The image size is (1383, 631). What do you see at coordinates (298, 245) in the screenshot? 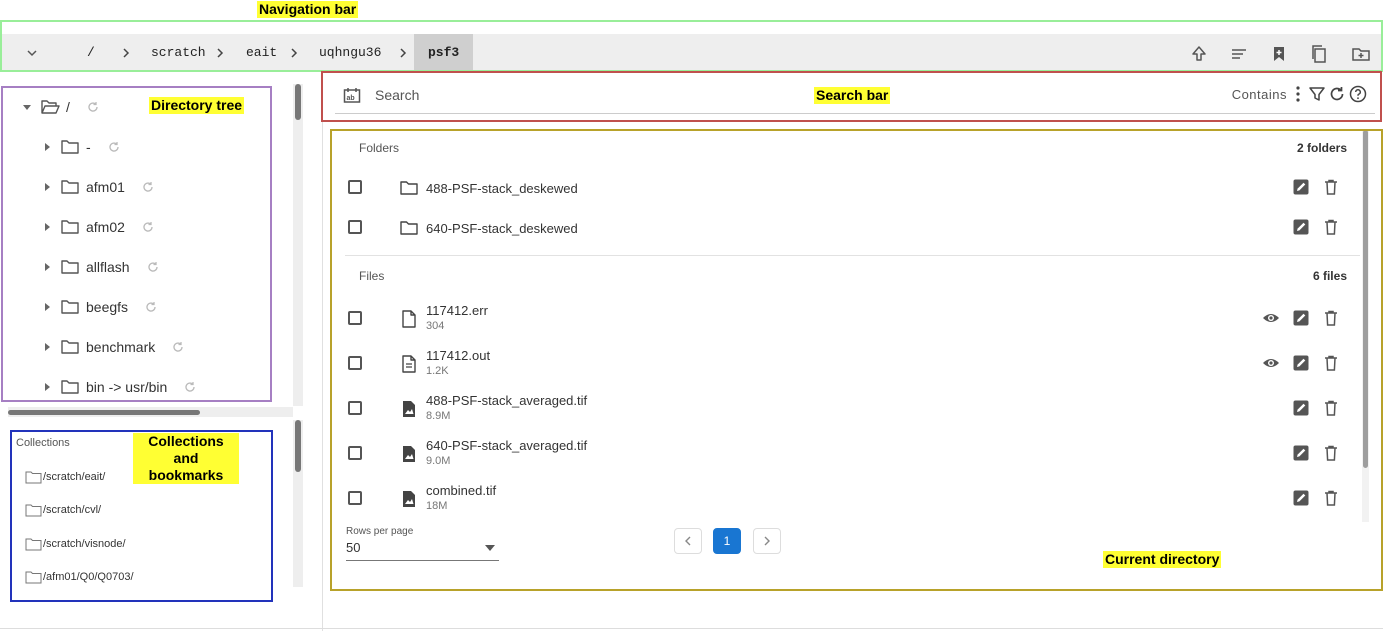
I see `tree-vertical-scrollbar` at bounding box center [298, 245].